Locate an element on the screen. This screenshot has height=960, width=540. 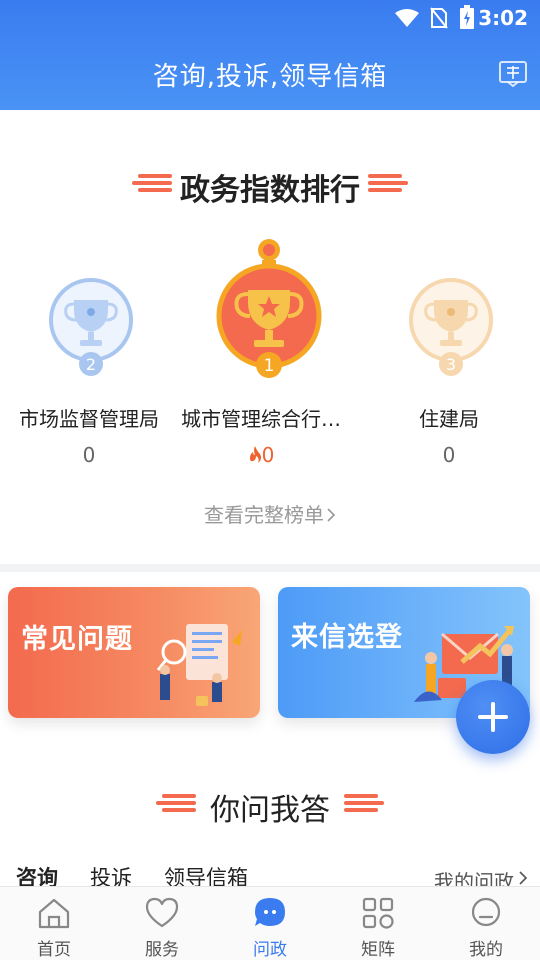
status-bar: 3:02 is located at coordinates (270, 18).